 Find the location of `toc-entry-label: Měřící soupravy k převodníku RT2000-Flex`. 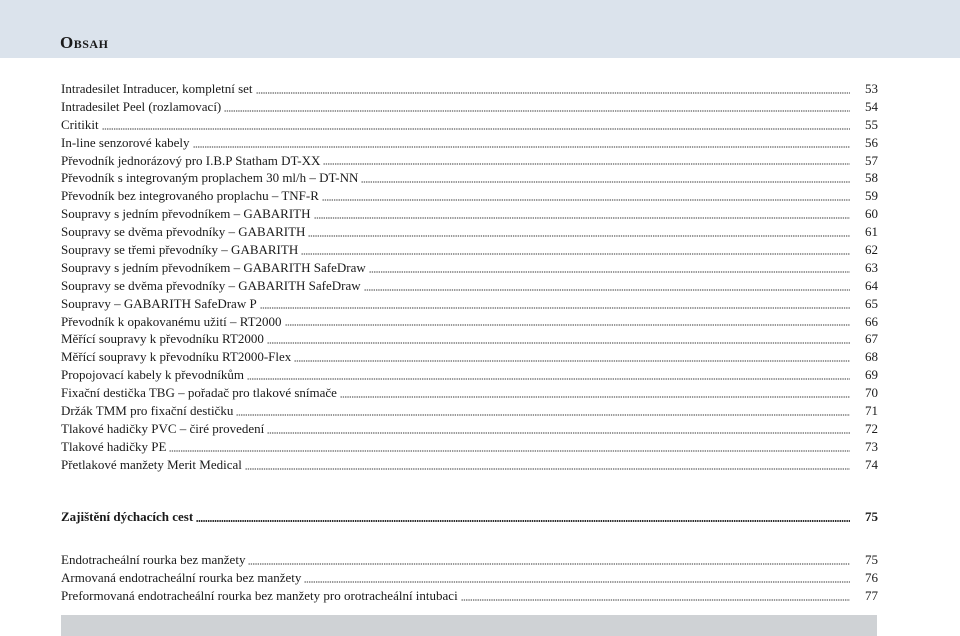

toc-entry-label: Měřící soupravy k převodníku RT2000-Flex is located at coordinates (176, 357).